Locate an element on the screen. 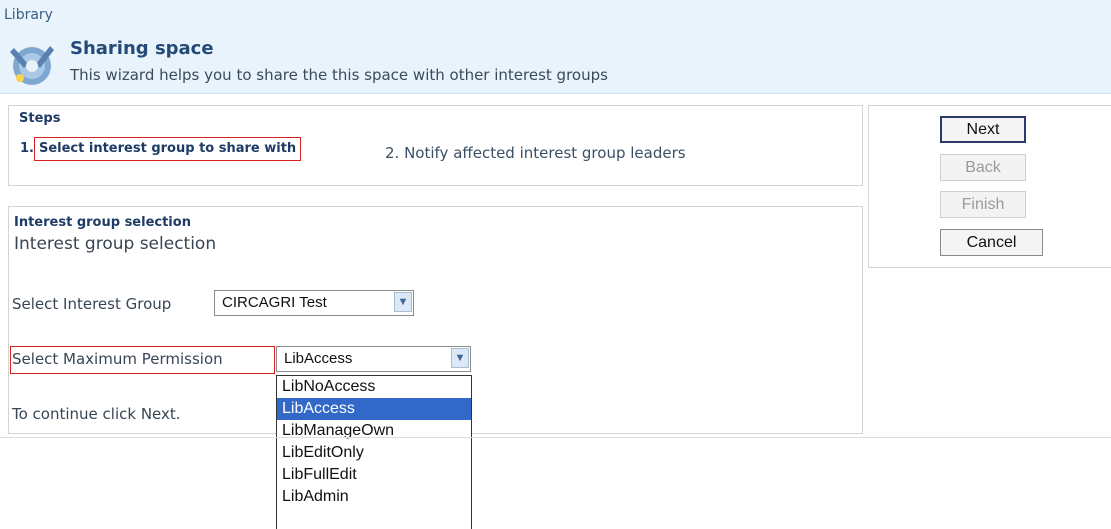 The height and width of the screenshot is (529, 1111). dropdown-option: LibEditOnly is located at coordinates (374, 453).